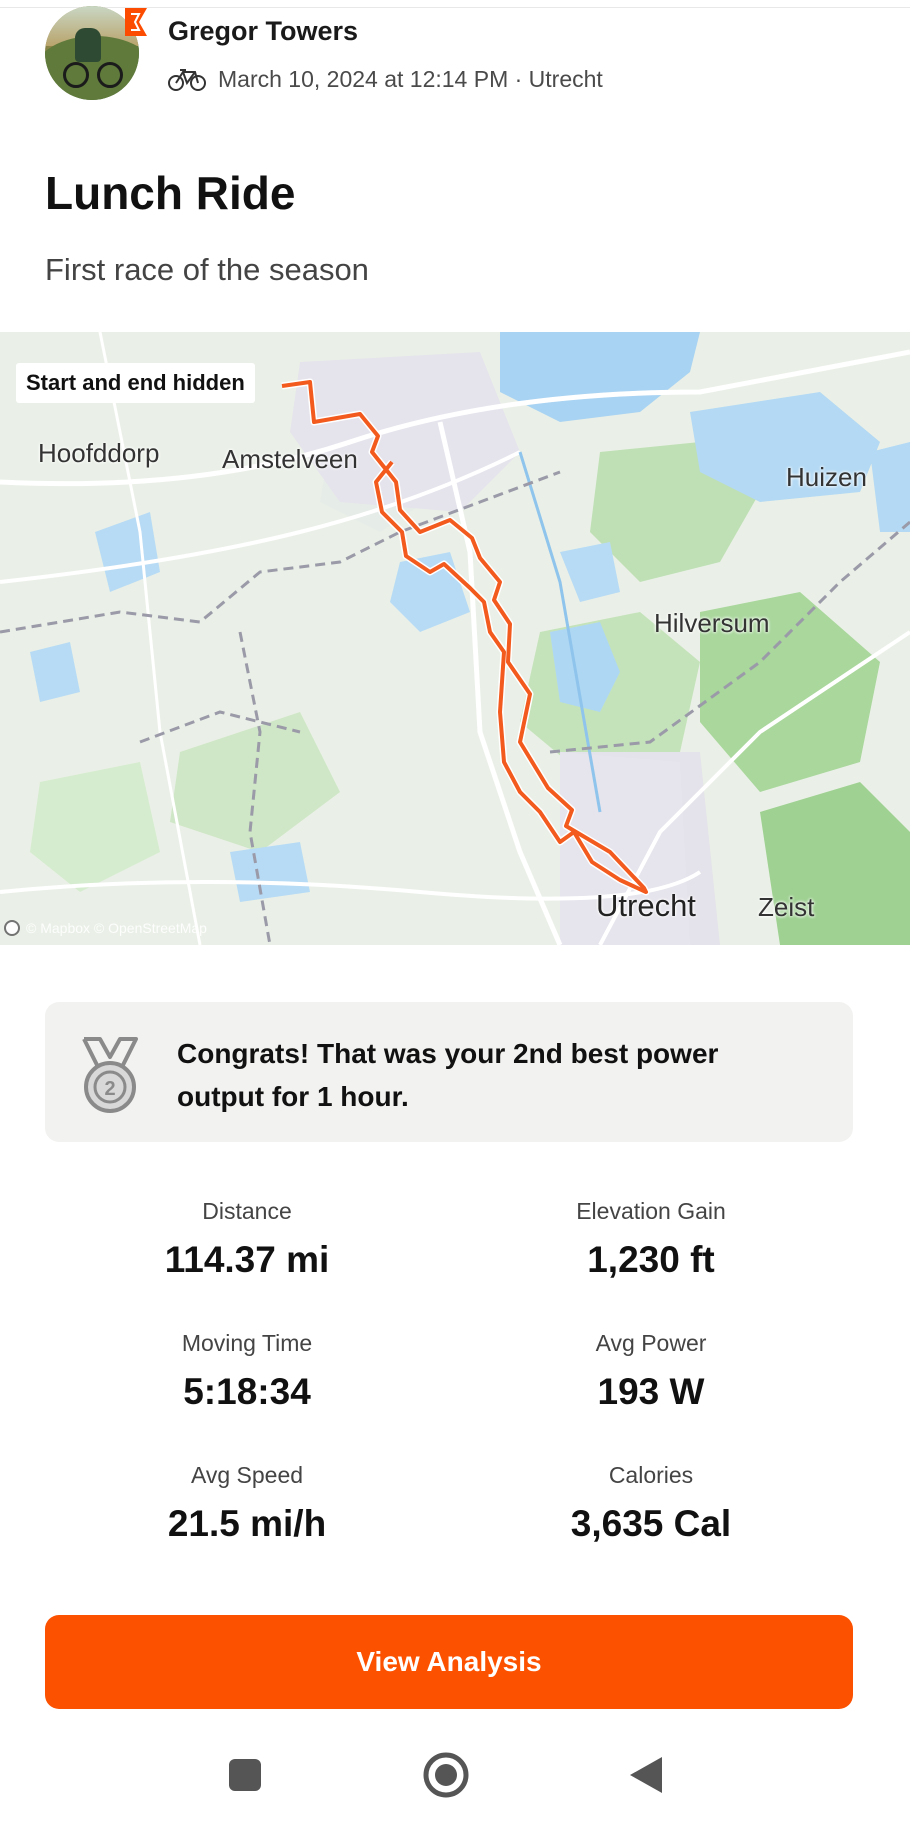 This screenshot has height=1825, width=910. Describe the element at coordinates (105, 928) in the screenshot. I see `map-attribution: © Mapbox © OpenStreetMap` at that location.